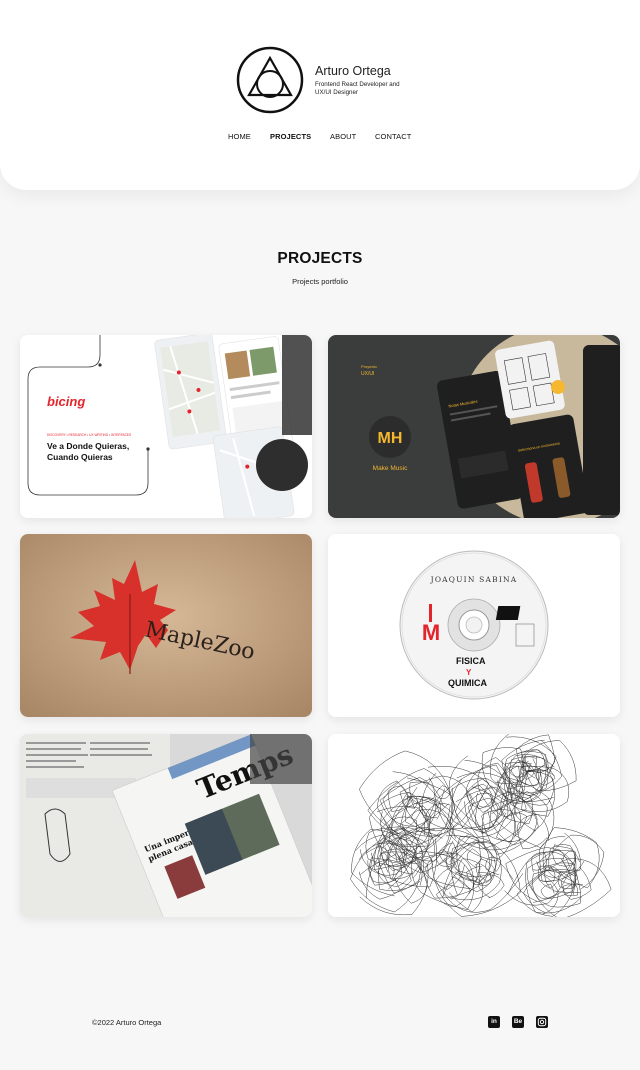  Describe the element at coordinates (469, 672) in the screenshot. I see `cd-mark: Y` at that location.